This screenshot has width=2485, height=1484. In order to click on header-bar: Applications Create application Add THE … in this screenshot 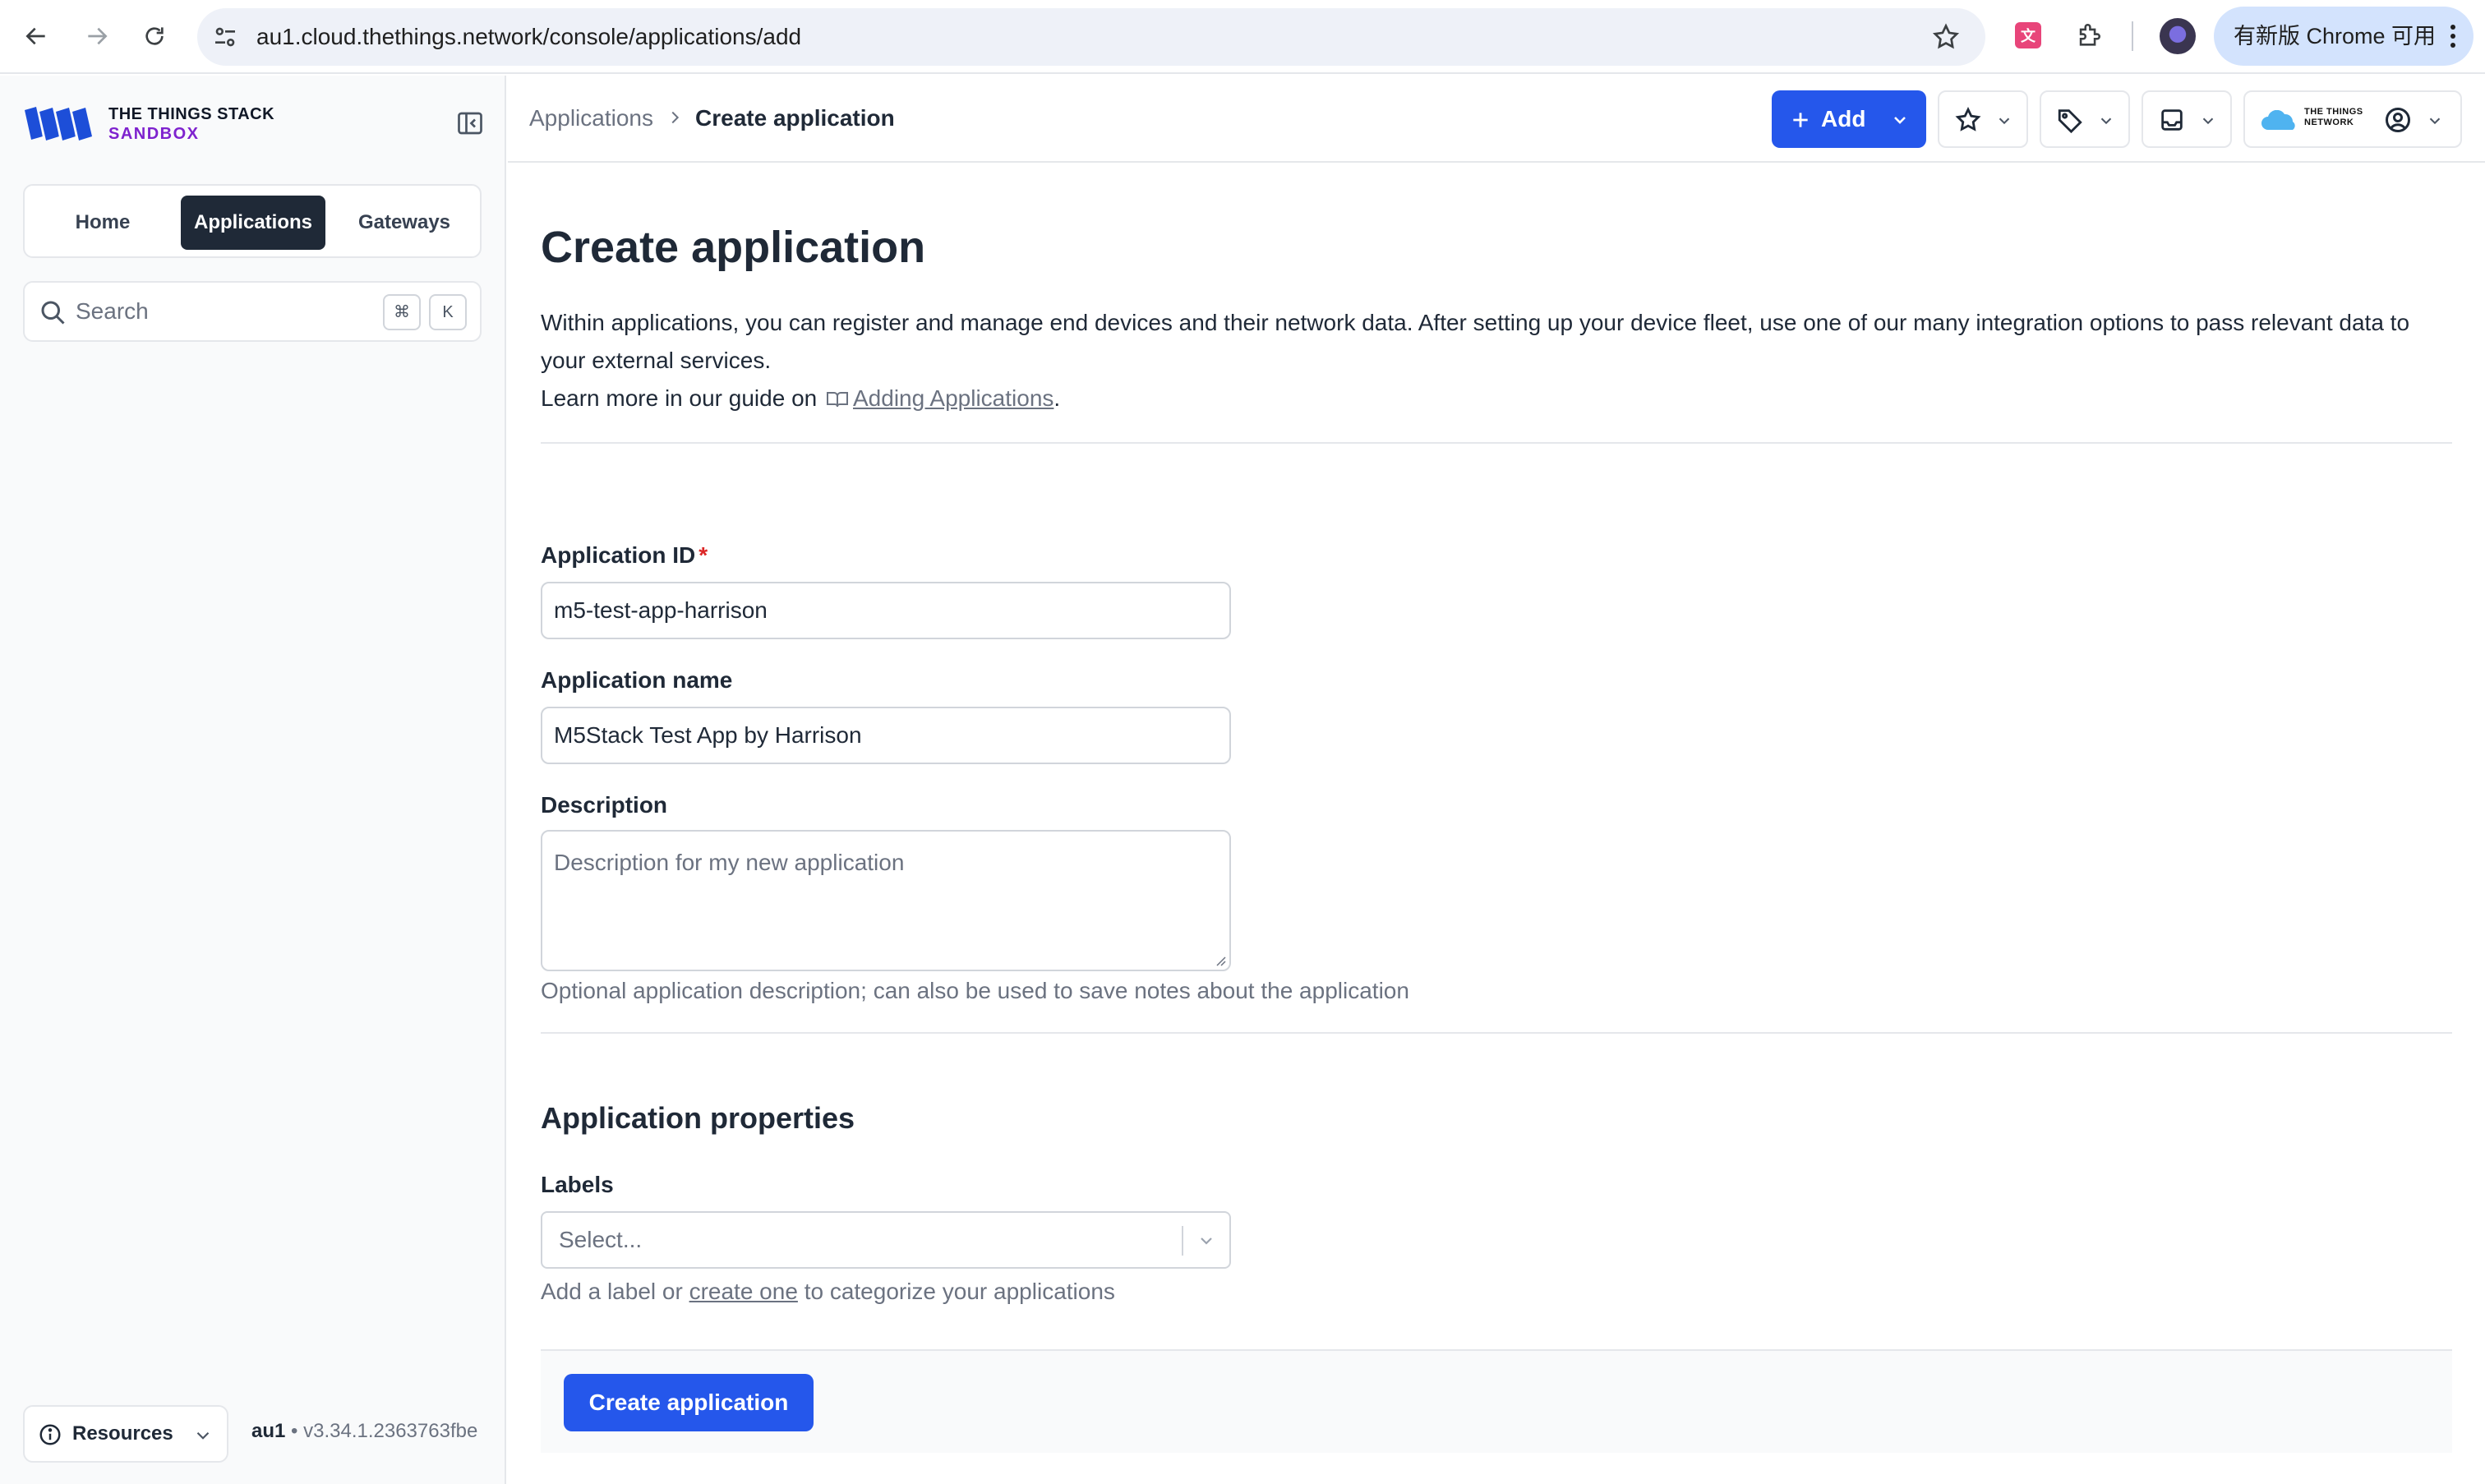, I will do `click(1496, 119)`.